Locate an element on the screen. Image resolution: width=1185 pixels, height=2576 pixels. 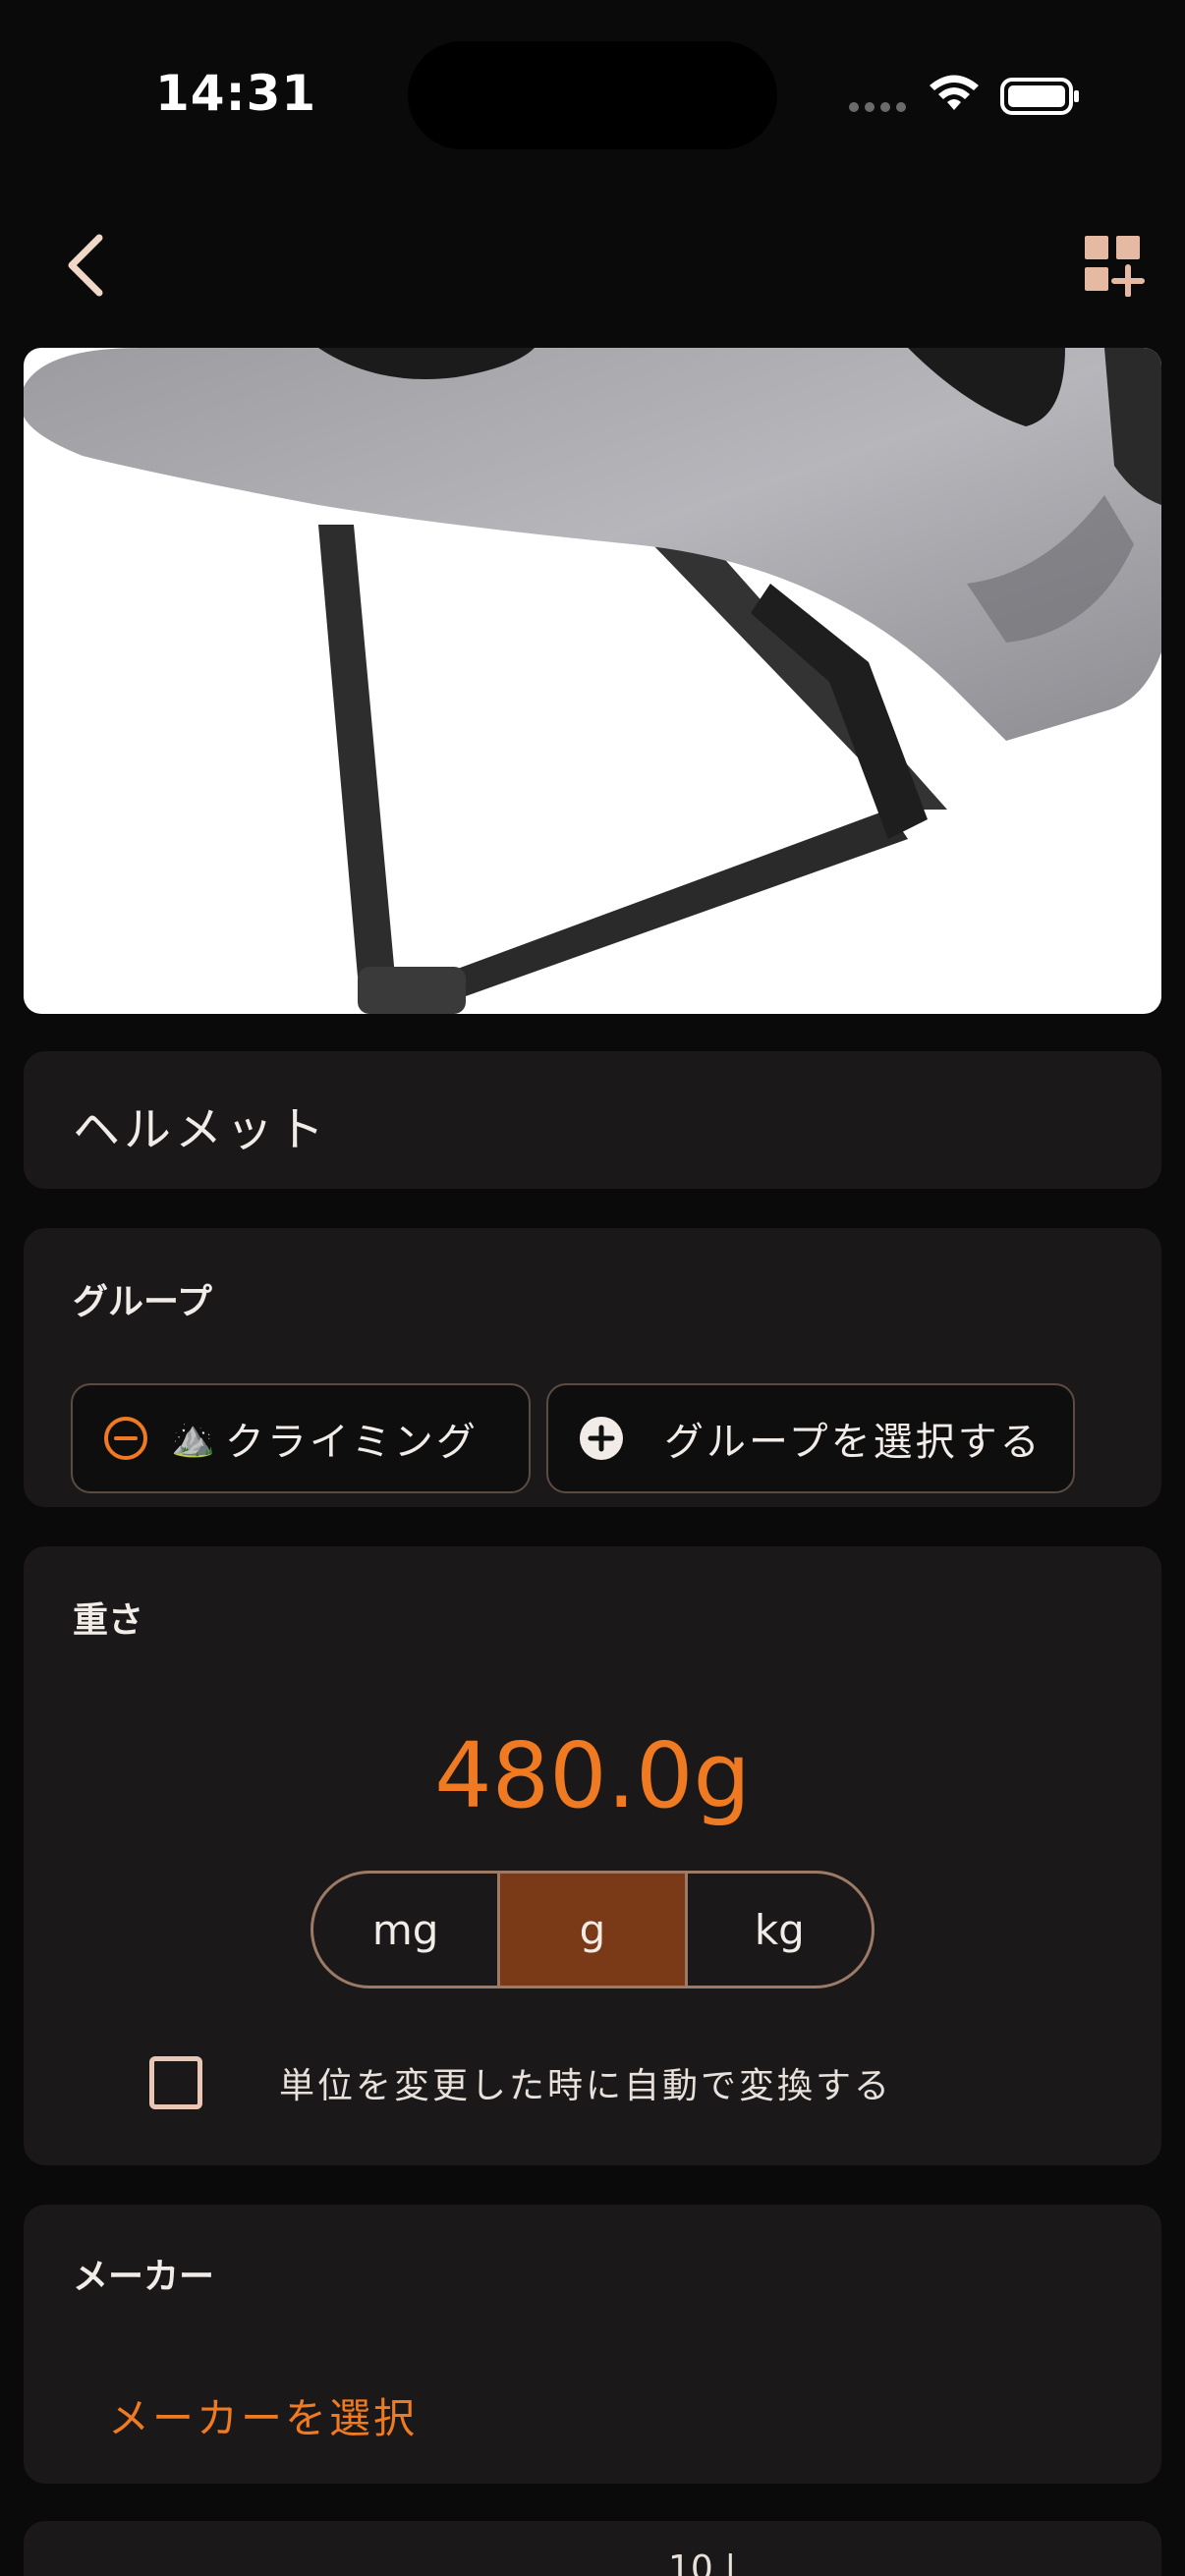
select-group-button: グループを選択する is located at coordinates (811, 1438).